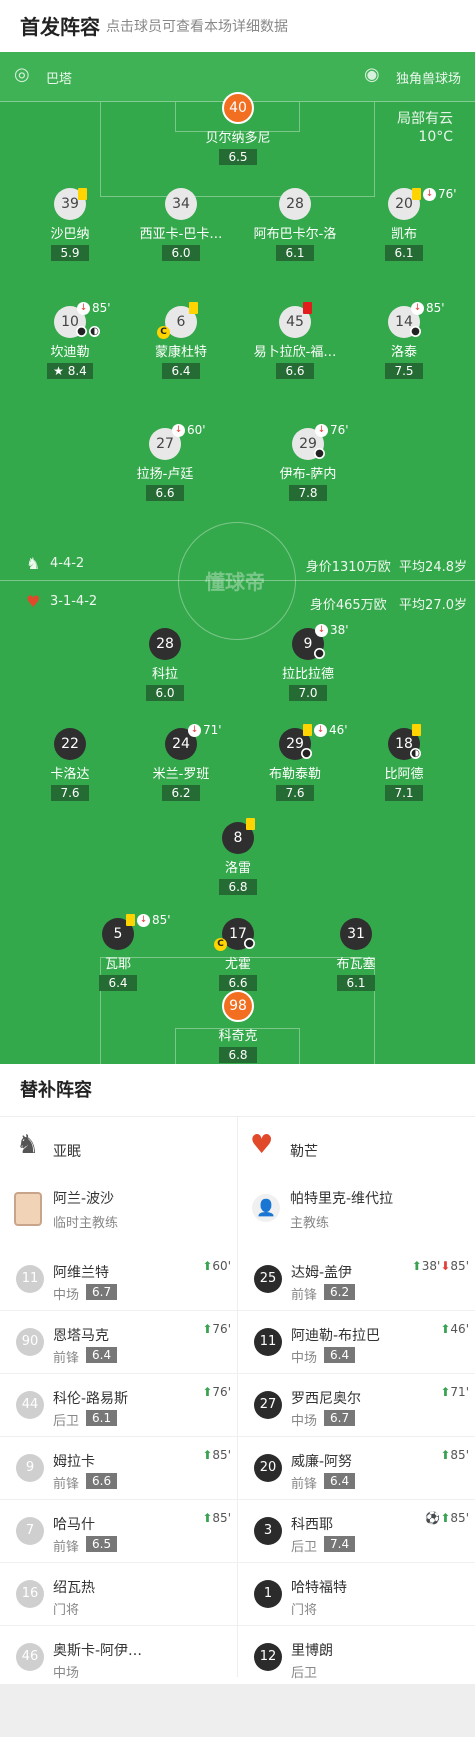  I want to click on coach-name: 帕特里克-维代拉, so click(342, 1199).